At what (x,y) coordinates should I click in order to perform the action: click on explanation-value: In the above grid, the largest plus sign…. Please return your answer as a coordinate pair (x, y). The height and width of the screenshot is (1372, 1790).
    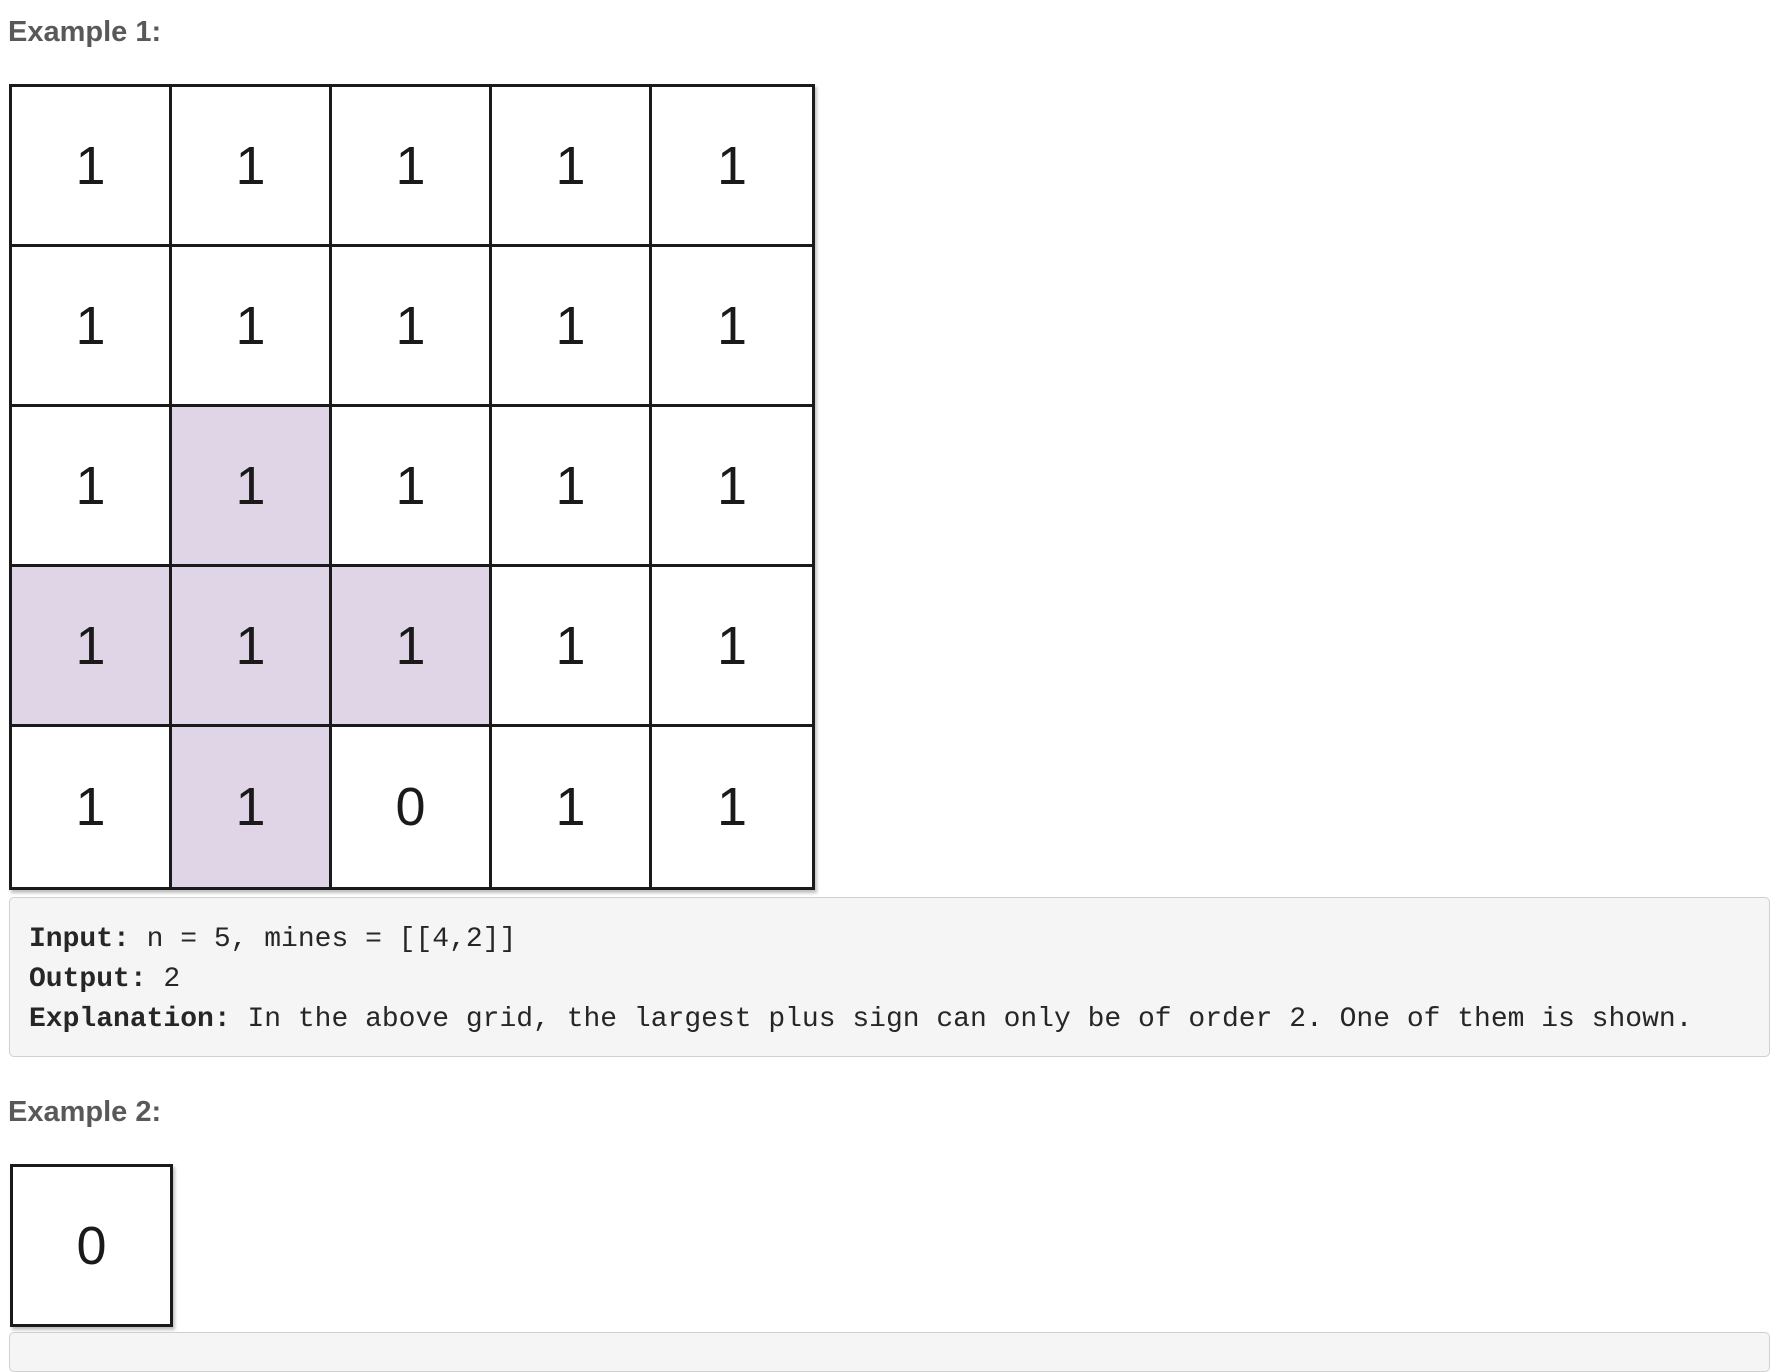
    Looking at the image, I should click on (961, 1019).